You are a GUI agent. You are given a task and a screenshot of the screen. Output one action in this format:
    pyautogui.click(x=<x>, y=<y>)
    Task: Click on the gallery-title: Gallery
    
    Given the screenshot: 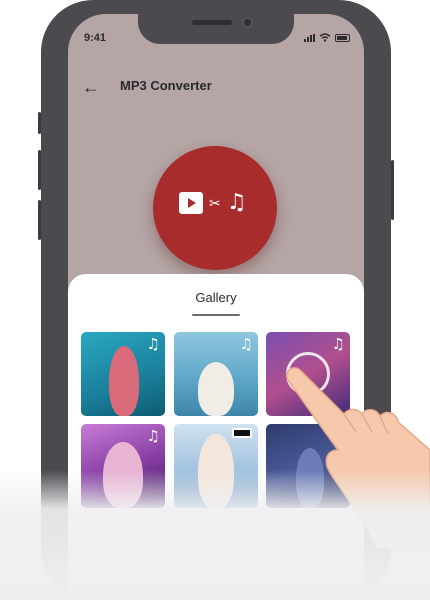 What is the action you would take?
    pyautogui.click(x=216, y=297)
    